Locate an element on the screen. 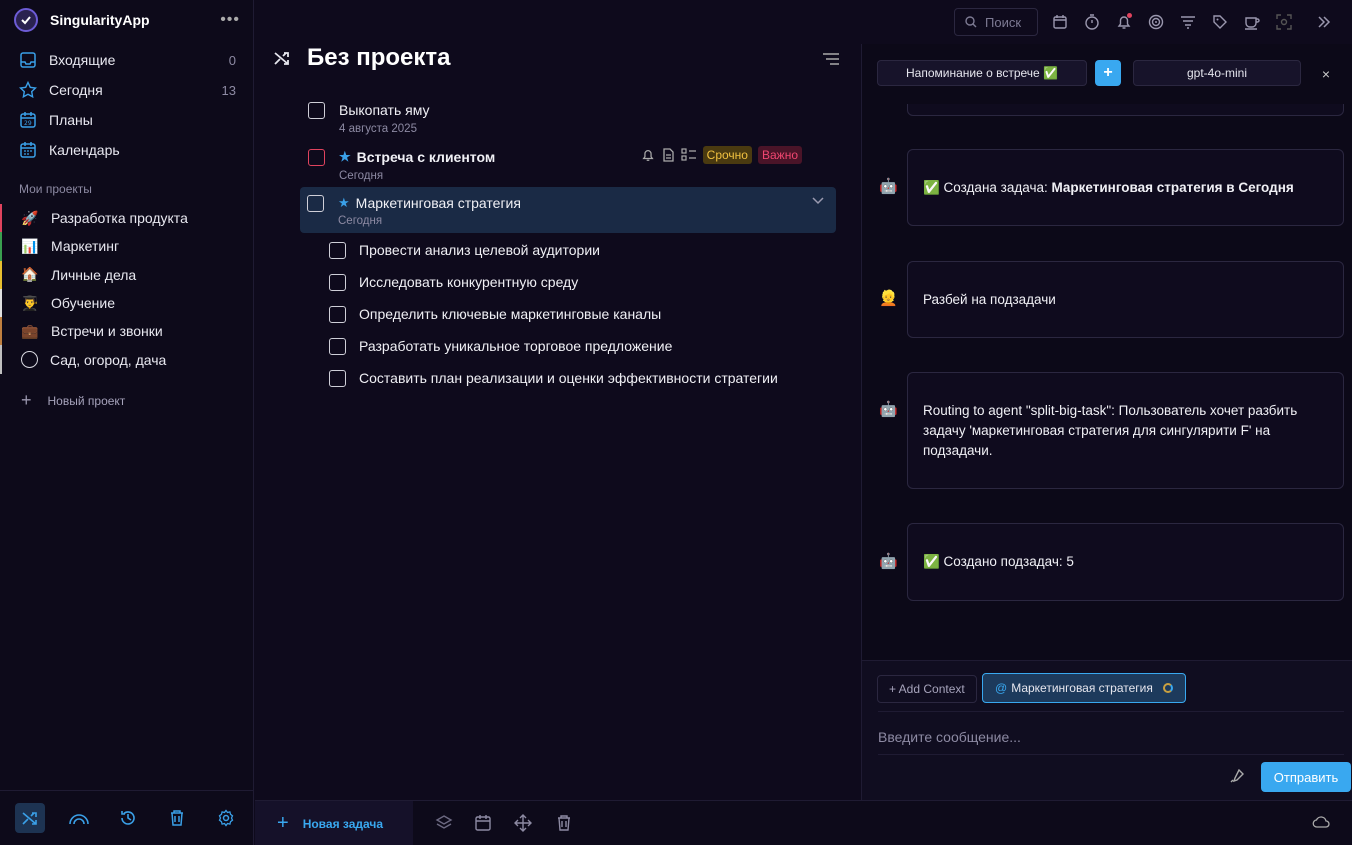 This screenshot has width=1352, height=845. sidebar-item-inbox: Входящие 0 is located at coordinates (127, 60).